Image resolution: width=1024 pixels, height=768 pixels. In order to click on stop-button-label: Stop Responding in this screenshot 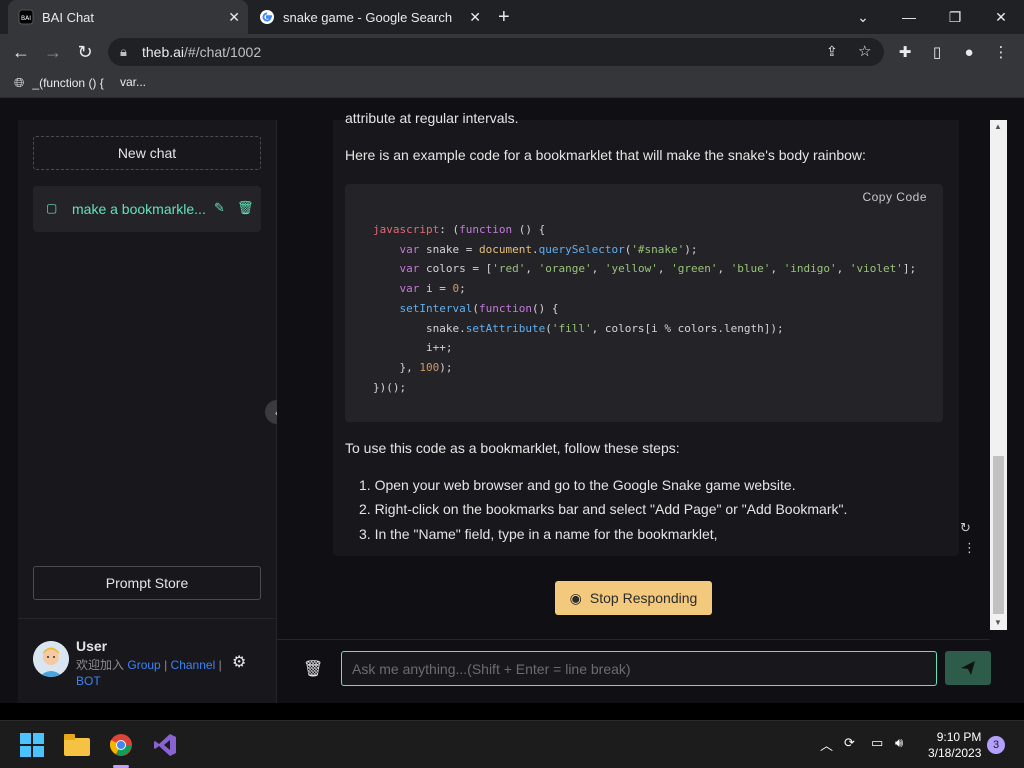, I will do `click(643, 598)`.